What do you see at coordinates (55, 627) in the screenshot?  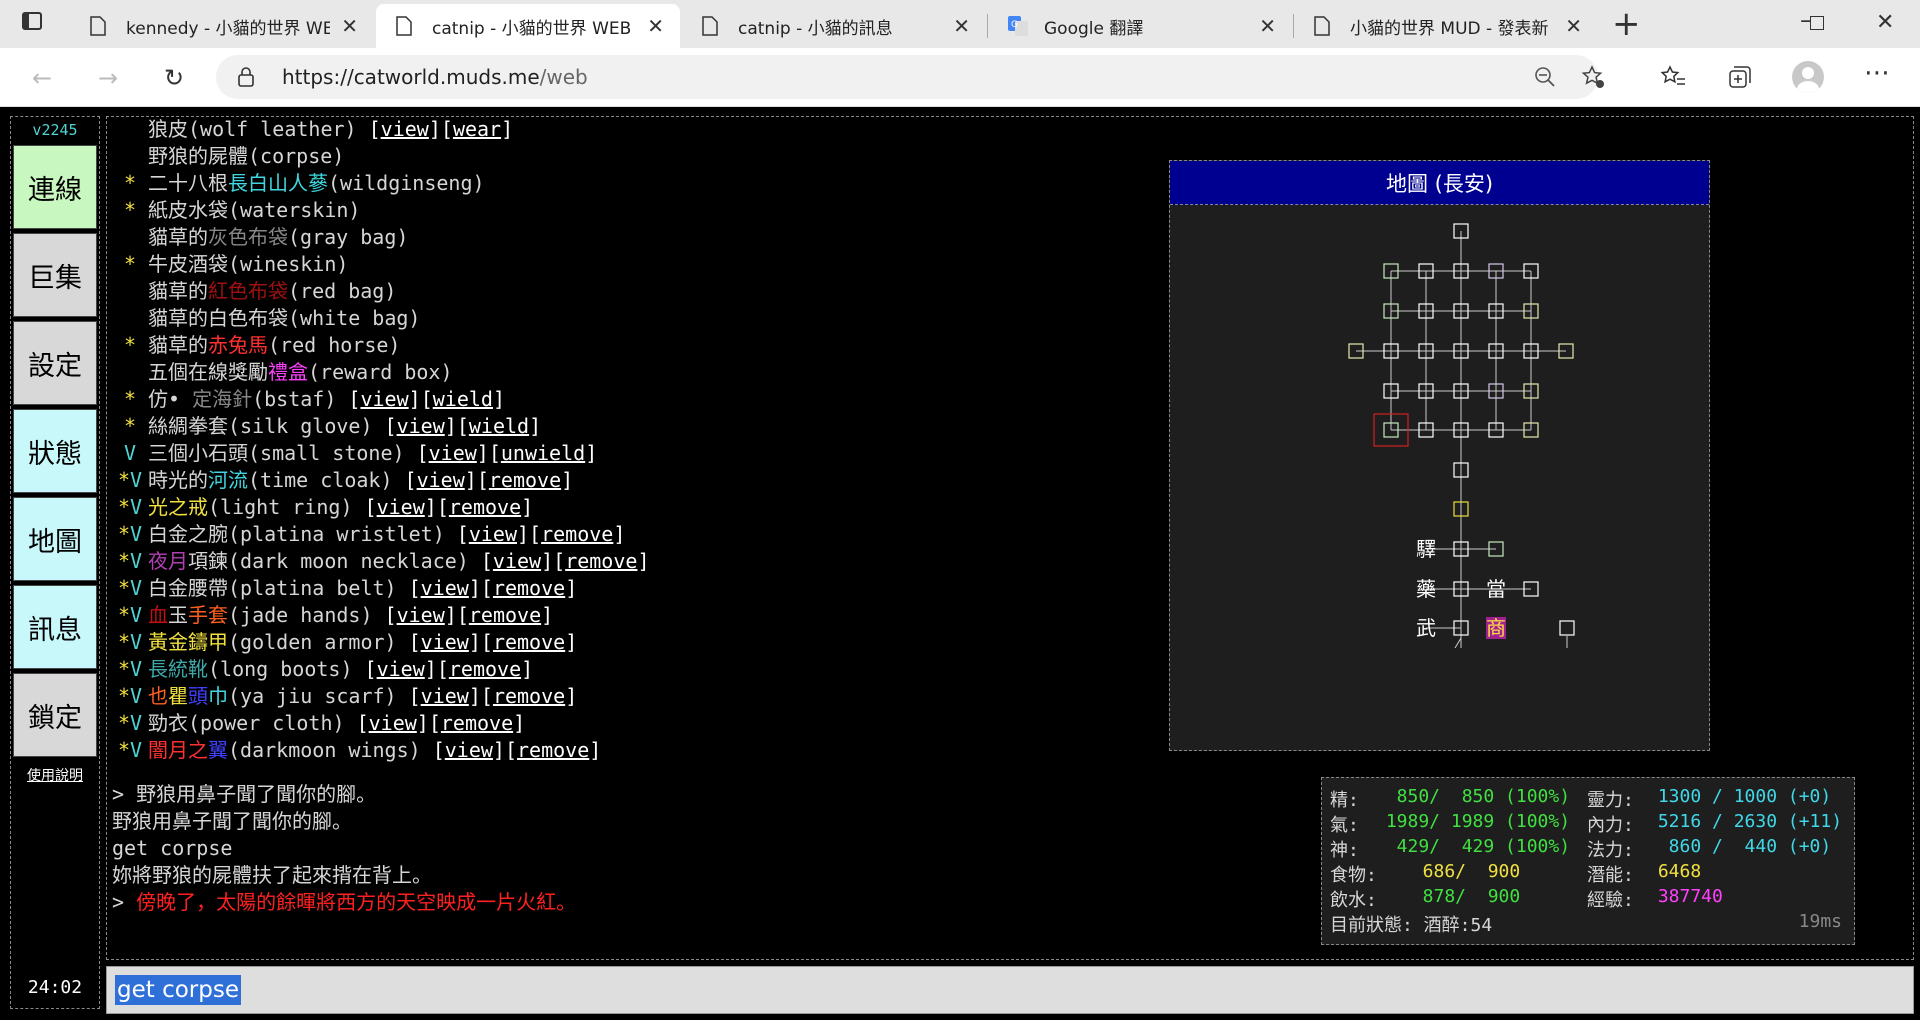 I see `sidebar-button-5: 訊息` at bounding box center [55, 627].